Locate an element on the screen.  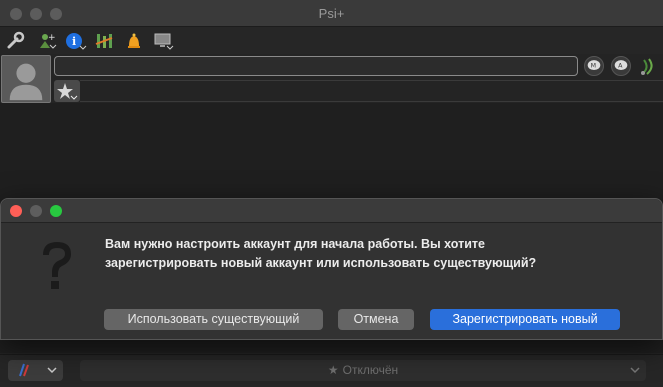
close-dialog-button is located at coordinates (16, 211).